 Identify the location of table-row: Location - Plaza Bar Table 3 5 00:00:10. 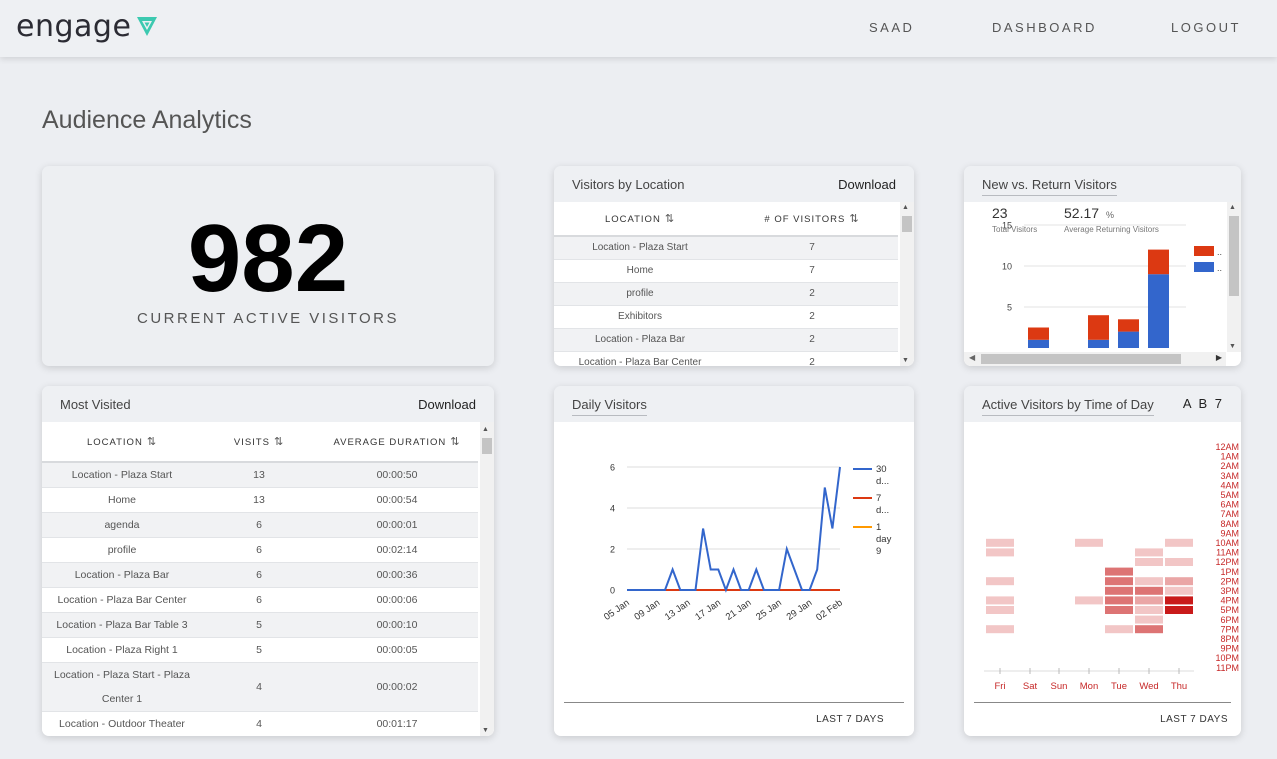
(260, 625).